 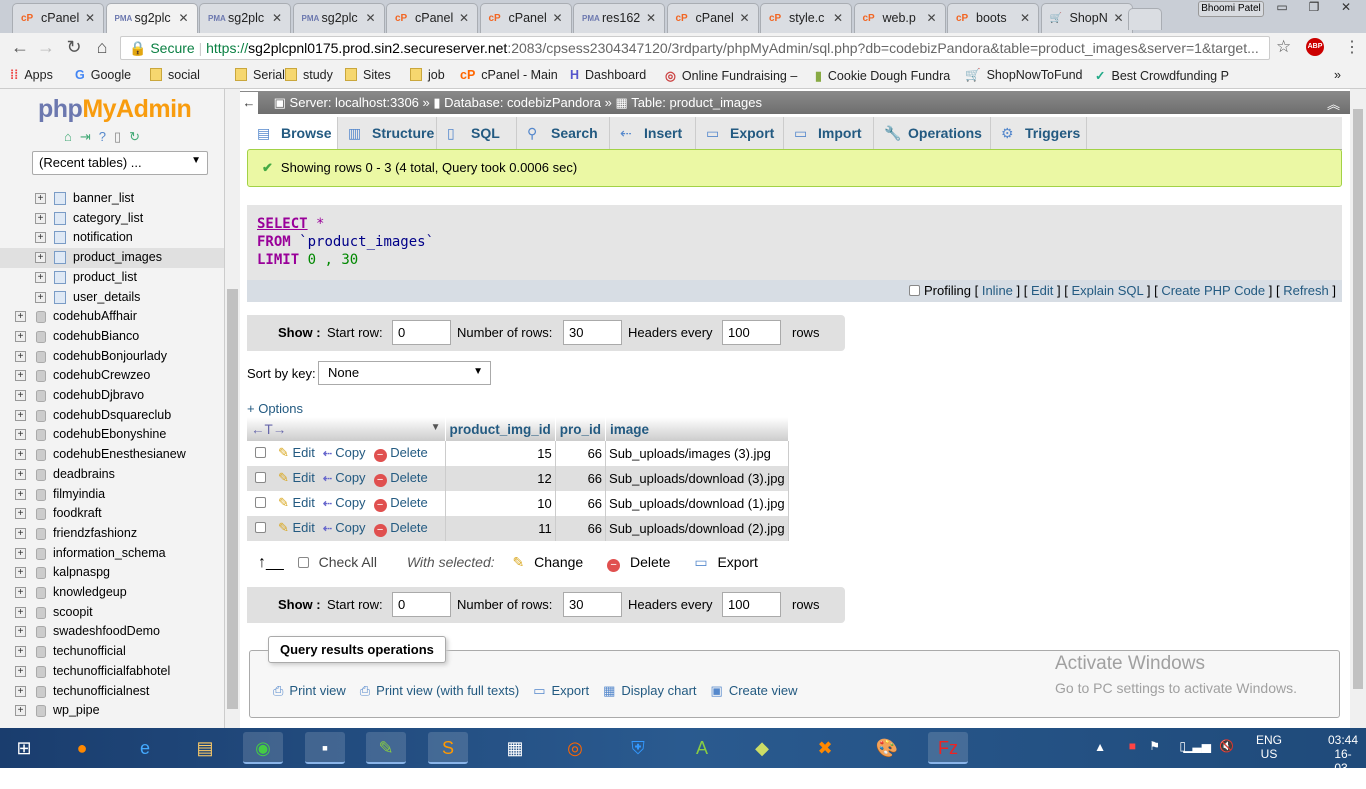 What do you see at coordinates (112, 711) in the screenshot?
I see `sidebar-database-item: + wp_pipe` at bounding box center [112, 711].